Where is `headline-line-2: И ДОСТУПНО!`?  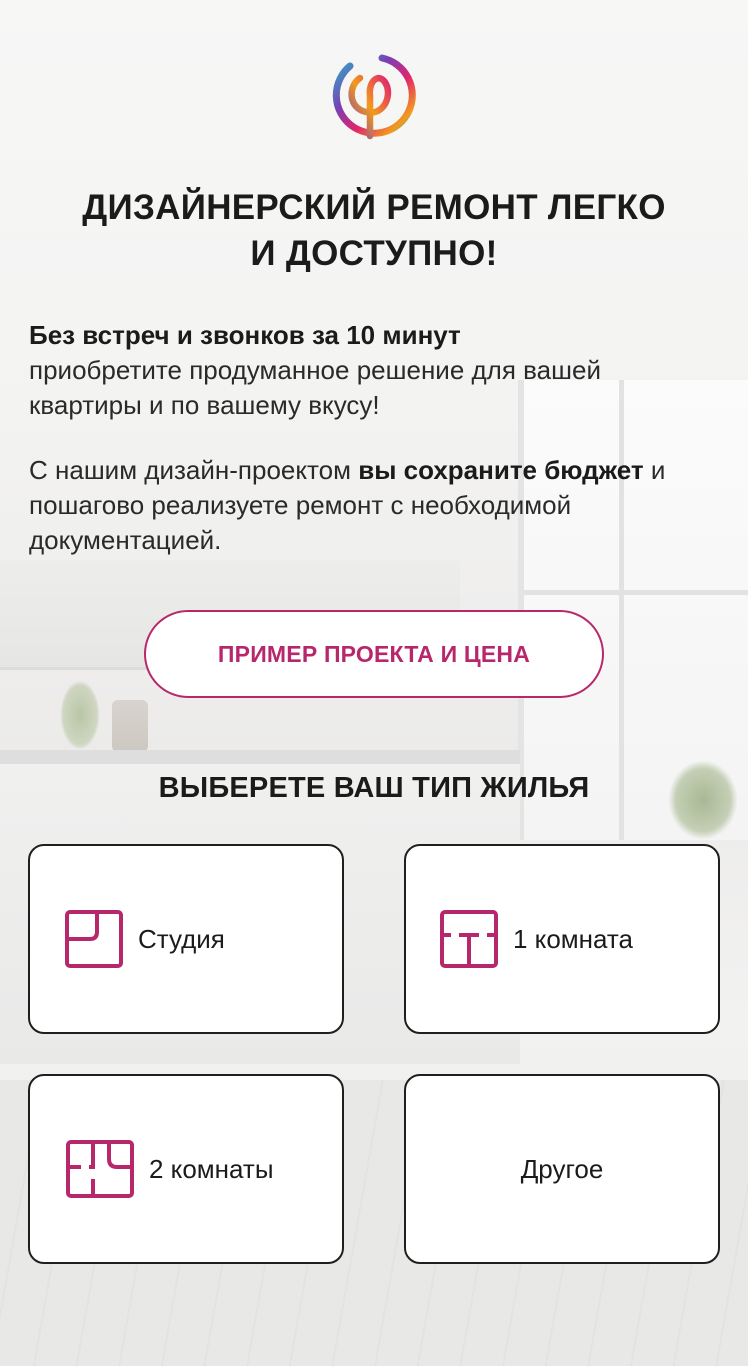
headline-line-2: И ДОСТУПНО! is located at coordinates (374, 253).